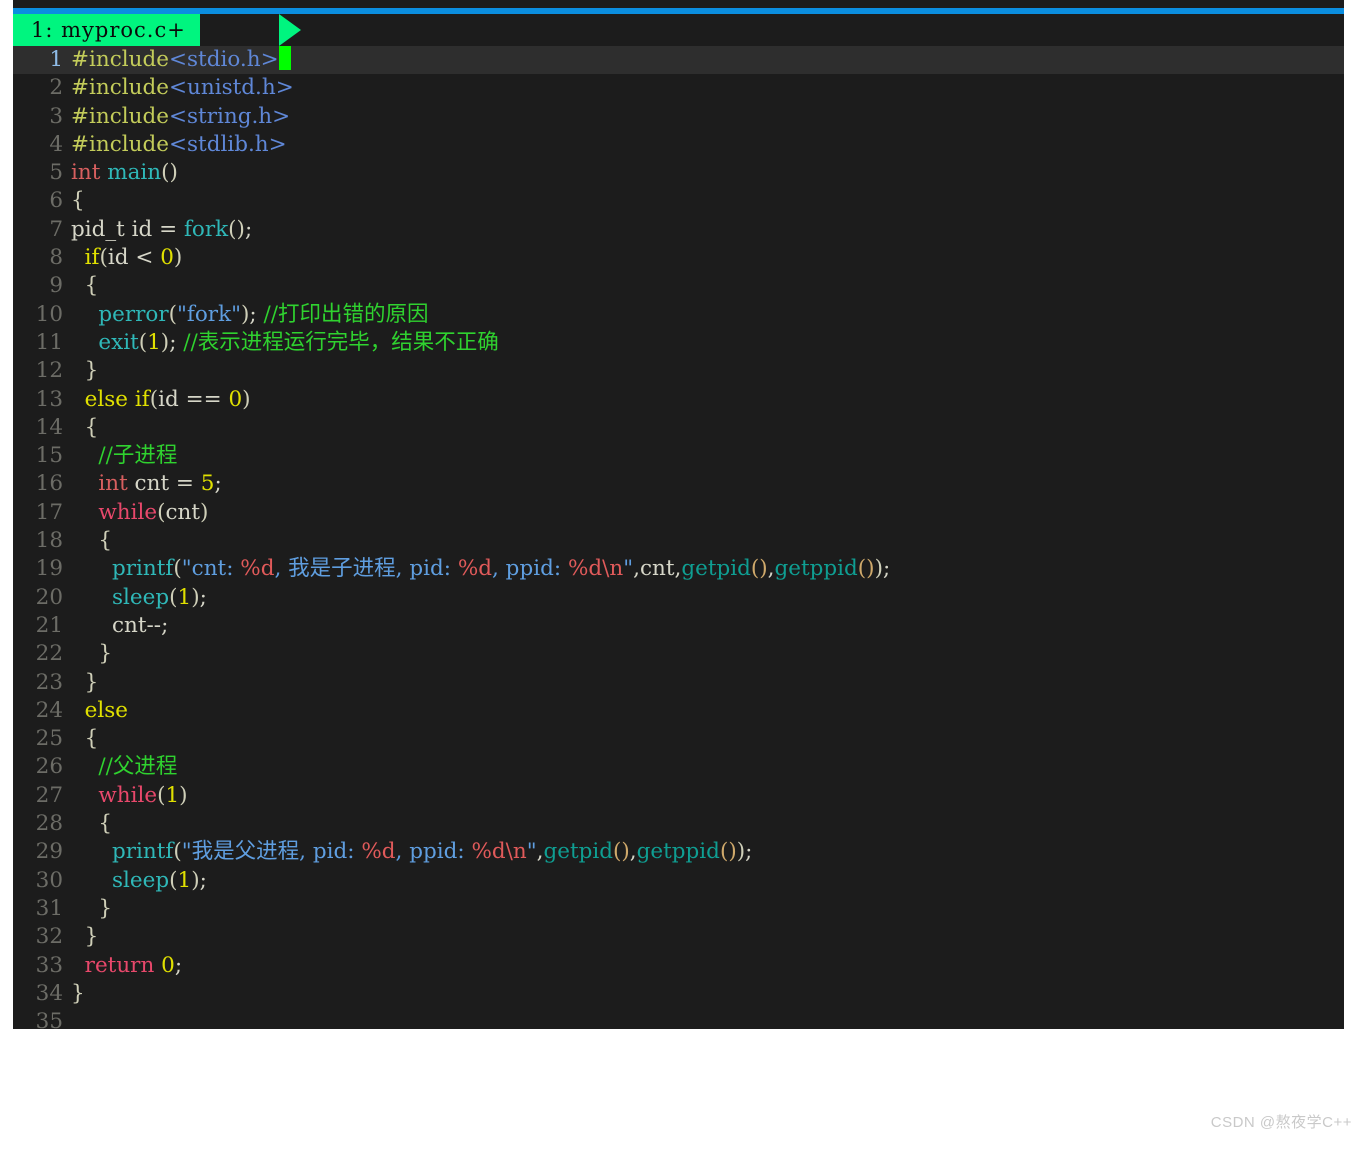 The height and width of the screenshot is (1150, 1366). I want to click on code-line: 33 return 0;, so click(678, 966).